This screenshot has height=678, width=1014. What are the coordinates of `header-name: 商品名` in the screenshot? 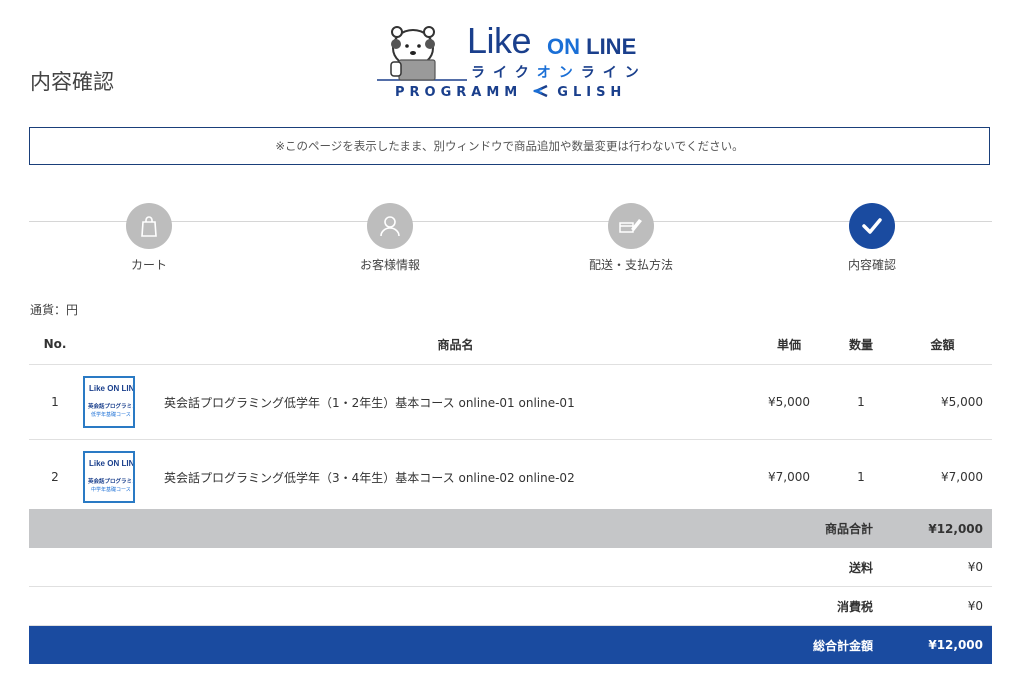 It's located at (455, 344).